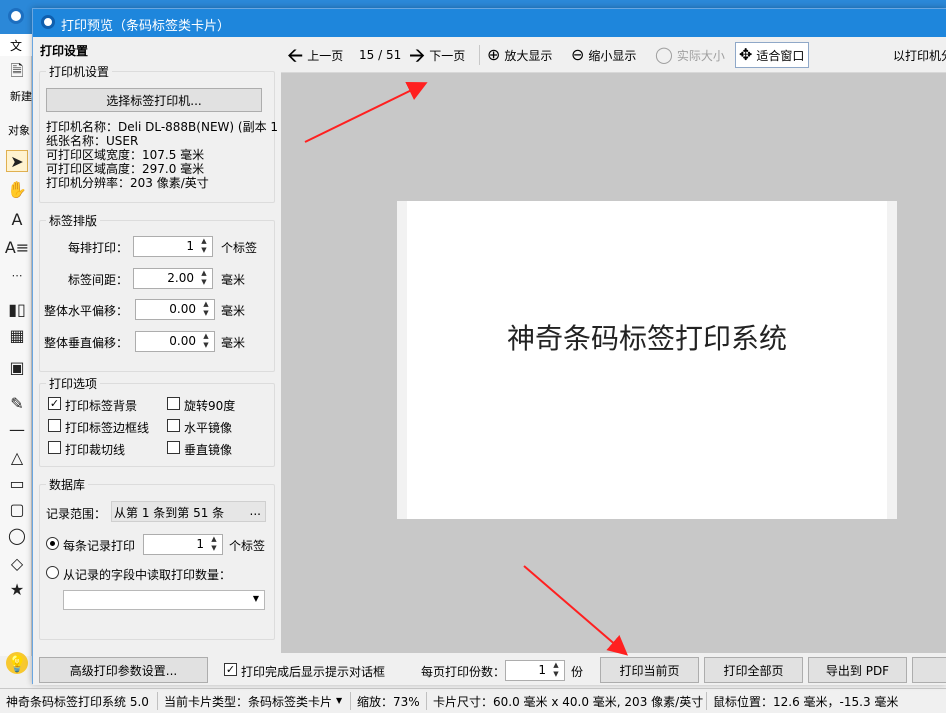 This screenshot has width=946, height=713. I want to click on arrow-to-print-current, so click(576, 610).